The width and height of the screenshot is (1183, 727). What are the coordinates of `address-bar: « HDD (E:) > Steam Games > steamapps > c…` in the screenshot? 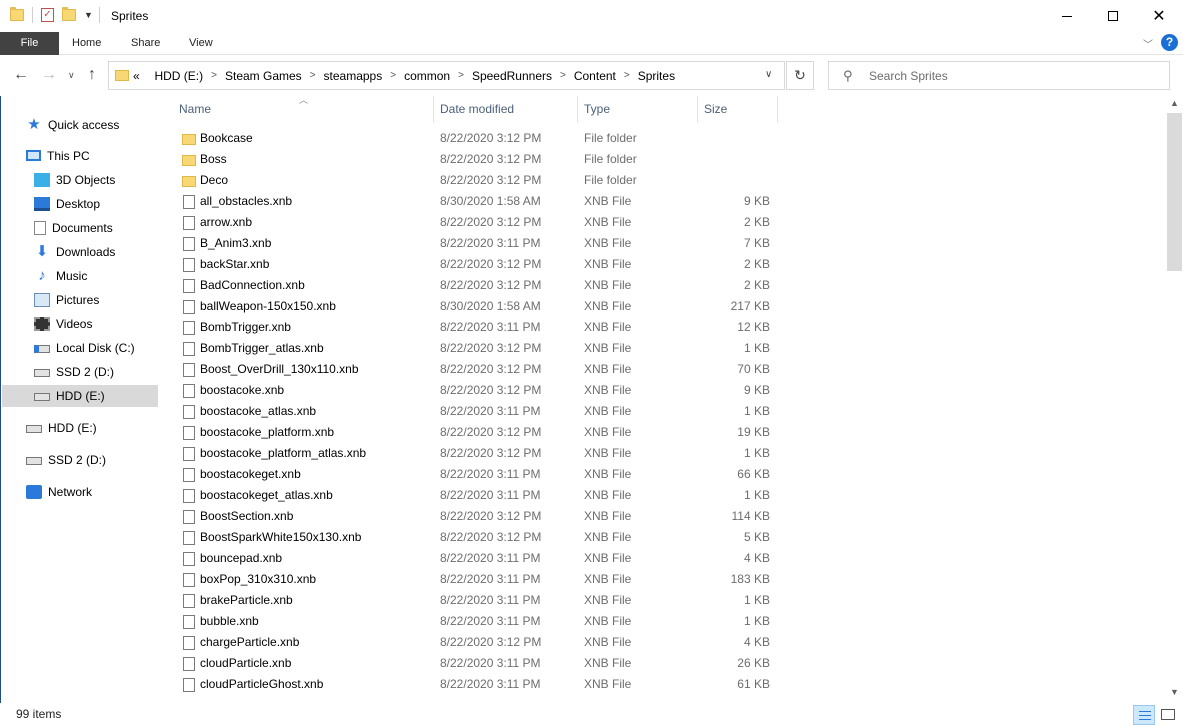 It's located at (446, 75).